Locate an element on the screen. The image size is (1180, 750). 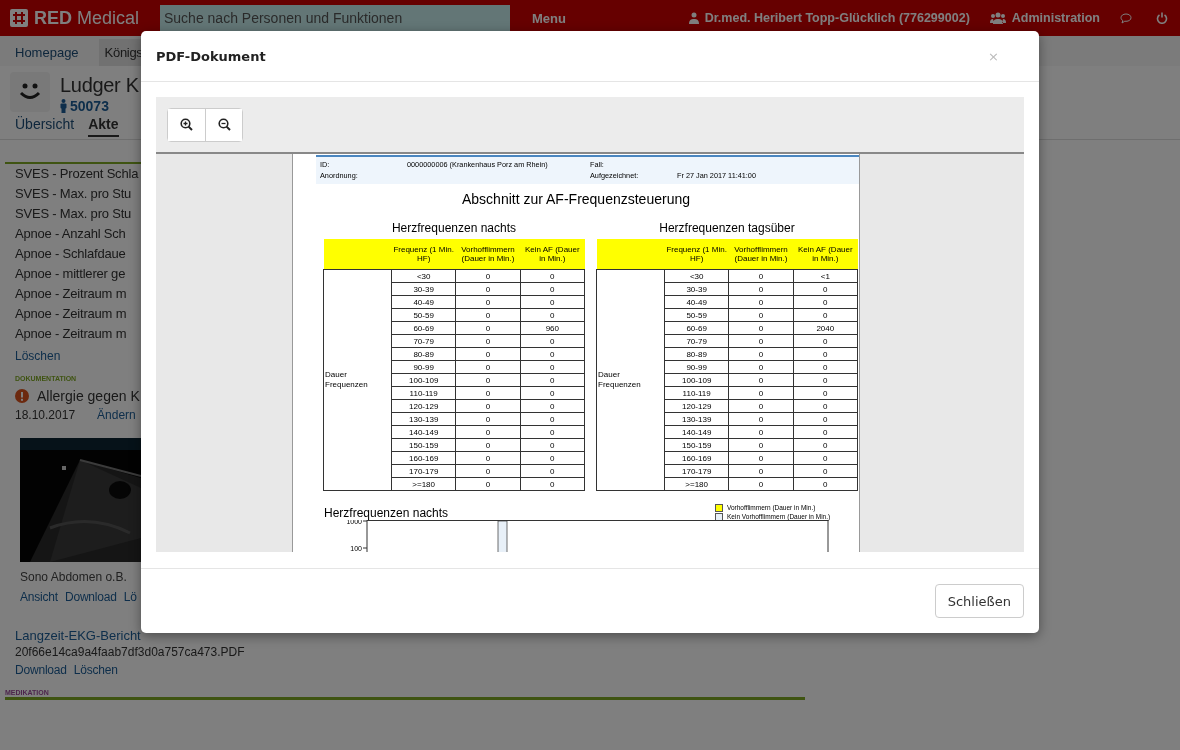
table-cell: 130-139 is located at coordinates (696, 419).